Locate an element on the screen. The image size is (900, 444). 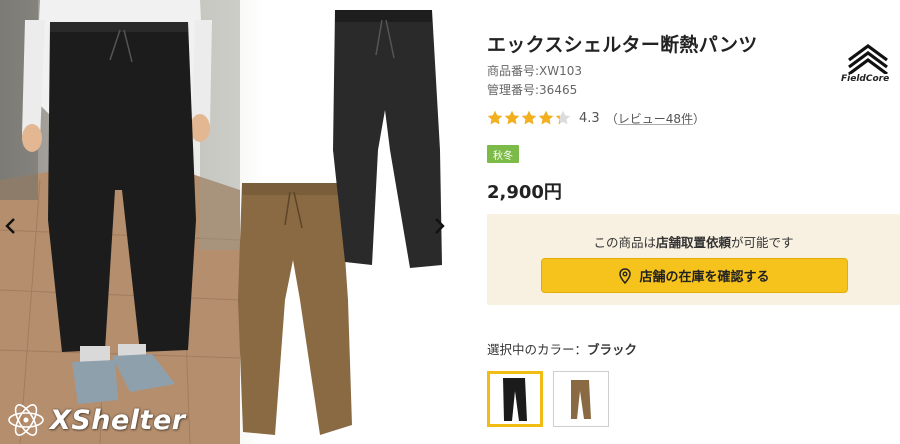
product-title: エックスシェルター断熱パンツ is located at coordinates (622, 45).